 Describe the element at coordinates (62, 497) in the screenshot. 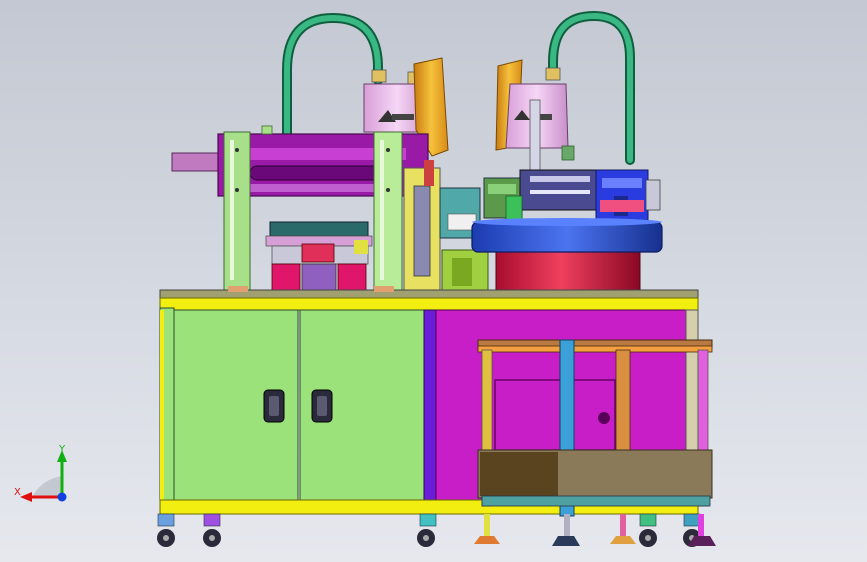

I see `z-axis-dot` at that location.